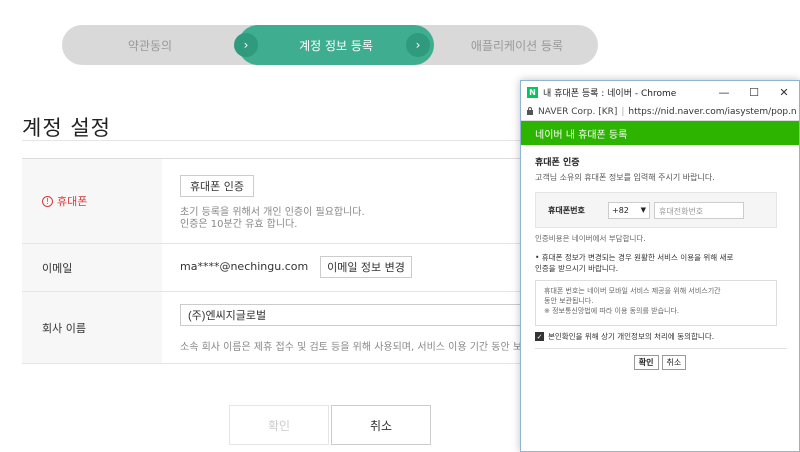  Describe the element at coordinates (634, 257) in the screenshot. I see `change-note-line-1: • 휴대폰 정보가 변경되는 경우 원활한 서비스 이용을 위해 새로` at that location.